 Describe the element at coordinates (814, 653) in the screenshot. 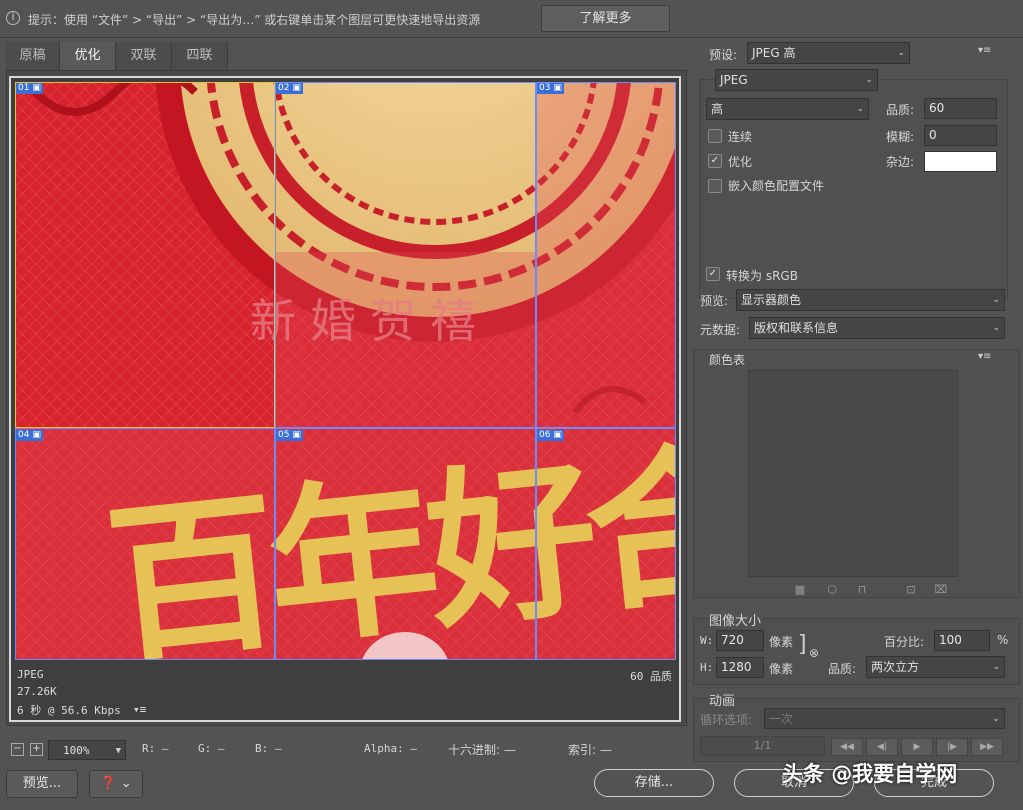

I see `chain-icon: ⊗` at that location.